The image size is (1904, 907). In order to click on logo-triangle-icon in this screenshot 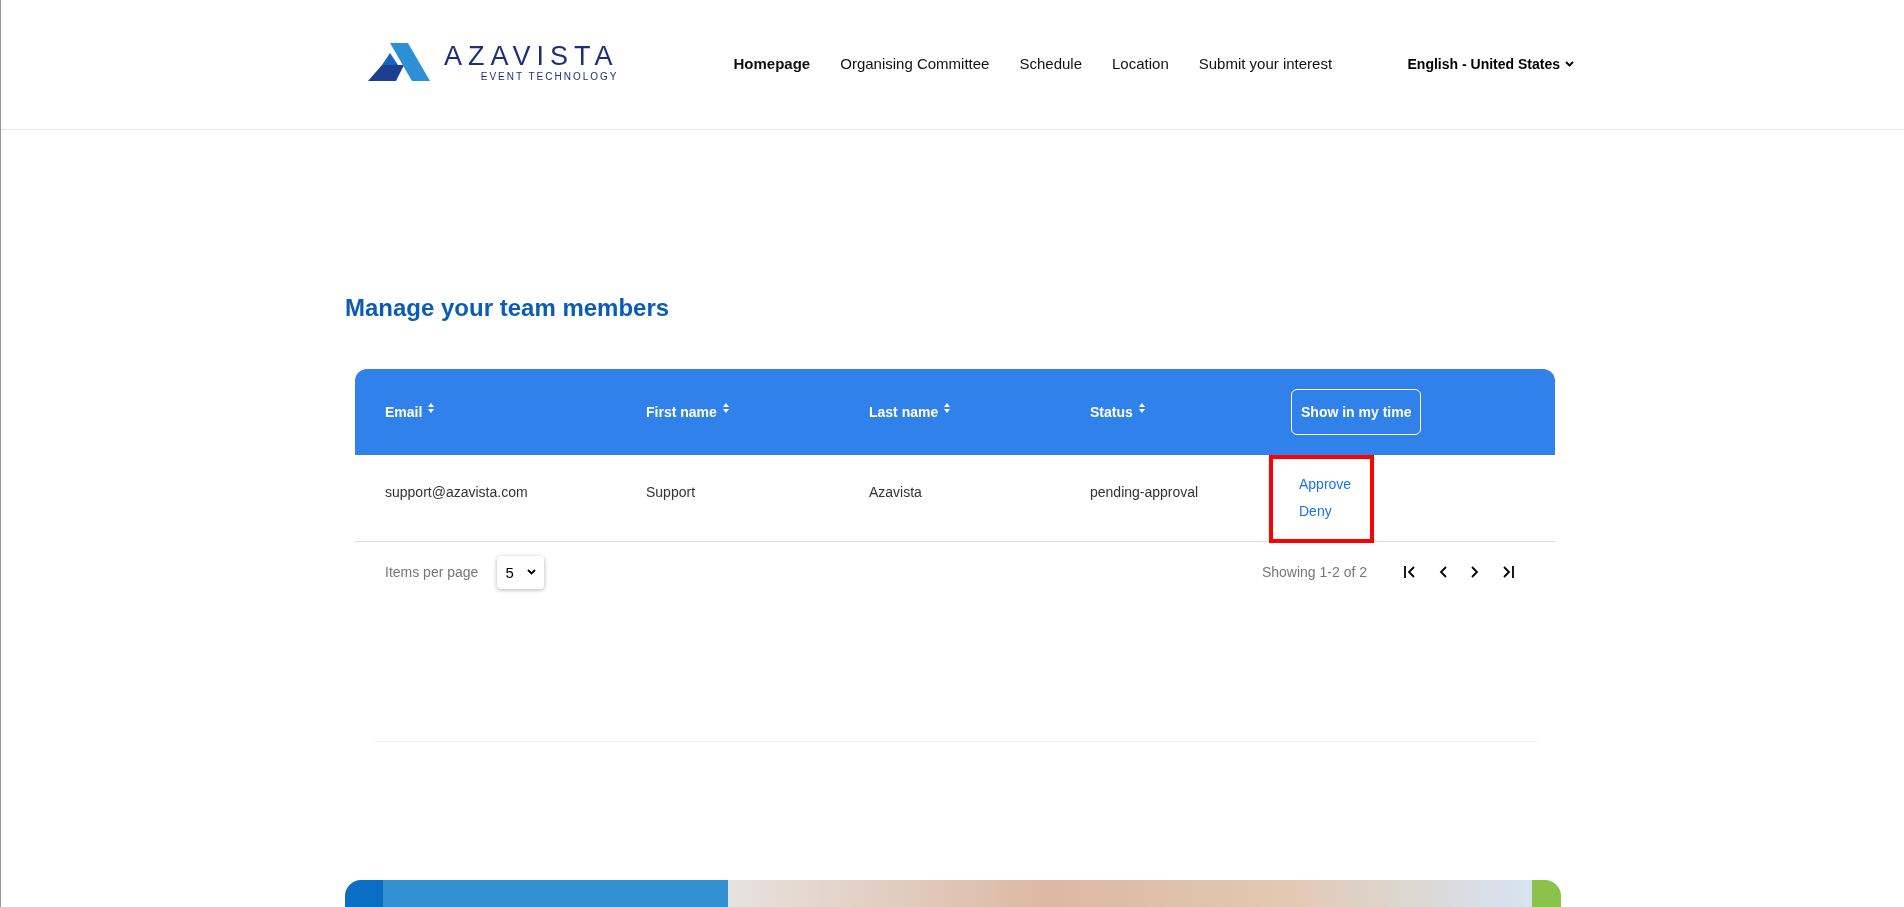, I will do `click(399, 61)`.